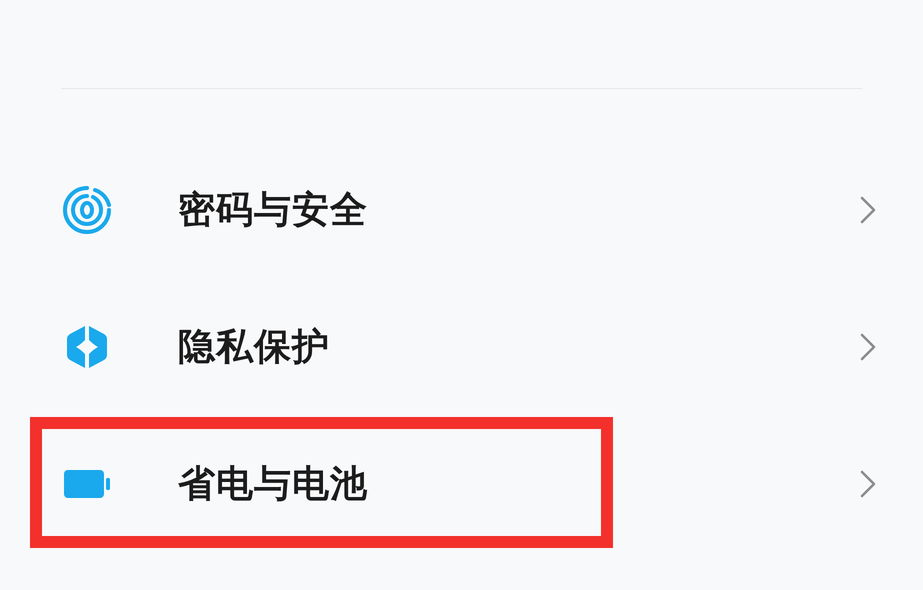 The height and width of the screenshot is (590, 923). I want to click on item-label: 省电与电池, so click(273, 483).